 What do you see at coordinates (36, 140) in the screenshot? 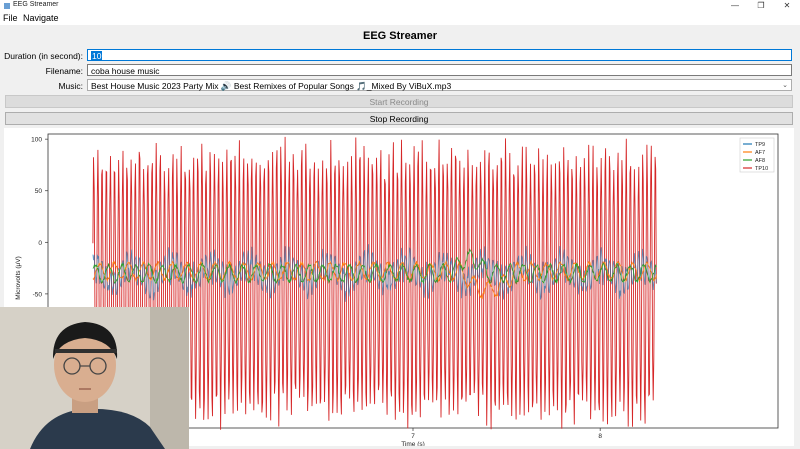
I see `y-tick-label: 100` at bounding box center [36, 140].